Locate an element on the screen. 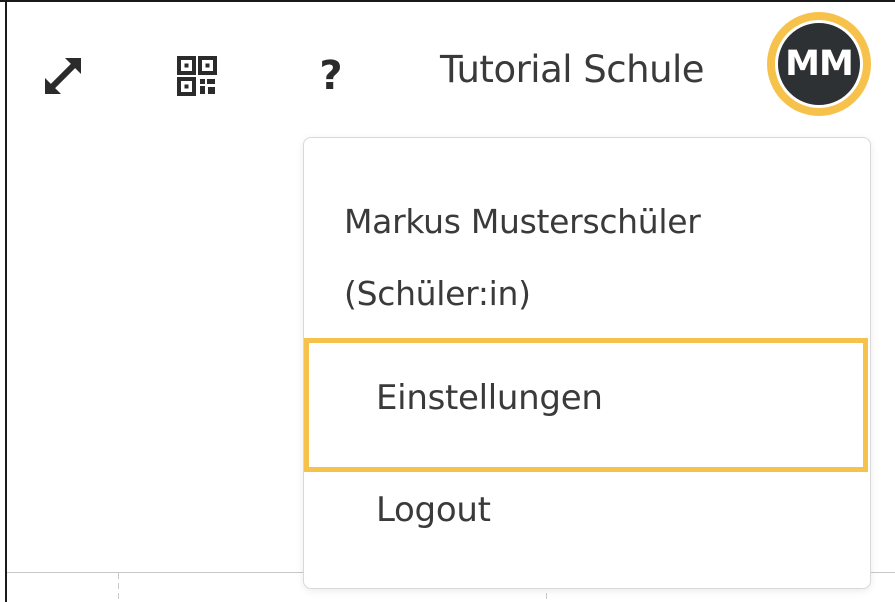 The width and height of the screenshot is (895, 602). fullscreen-button is located at coordinates (63, 76).